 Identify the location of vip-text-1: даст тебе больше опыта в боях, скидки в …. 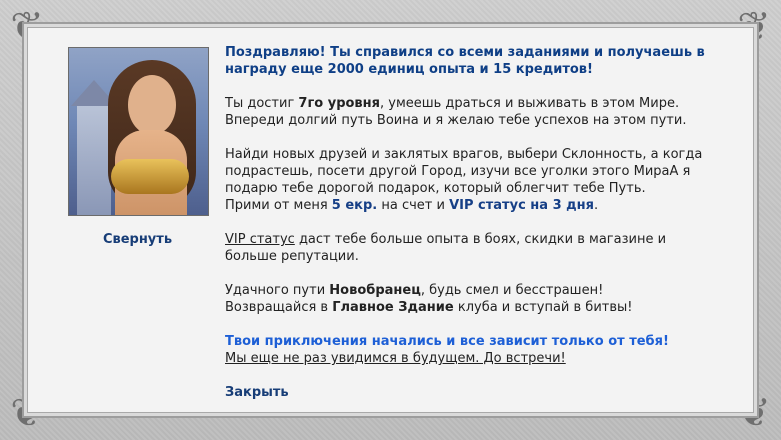
(480, 239).